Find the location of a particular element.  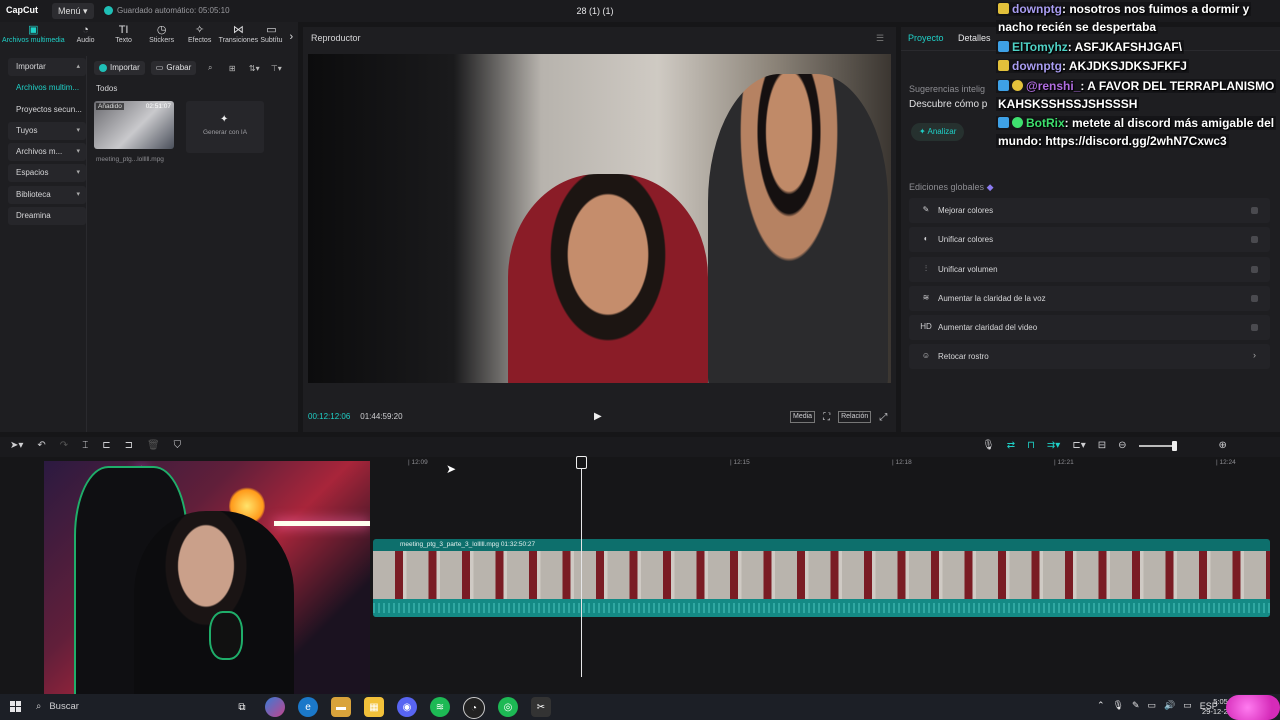

global-edit-retouch-face: ☺ Retocar rostro › is located at coordinates (1089, 357).